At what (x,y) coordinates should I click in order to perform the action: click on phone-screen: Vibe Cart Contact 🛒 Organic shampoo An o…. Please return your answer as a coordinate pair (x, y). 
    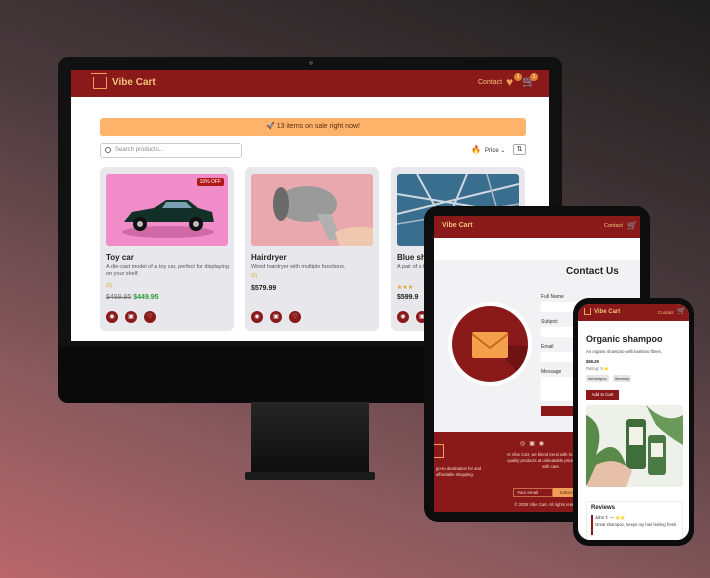
    Looking at the image, I should click on (633, 422).